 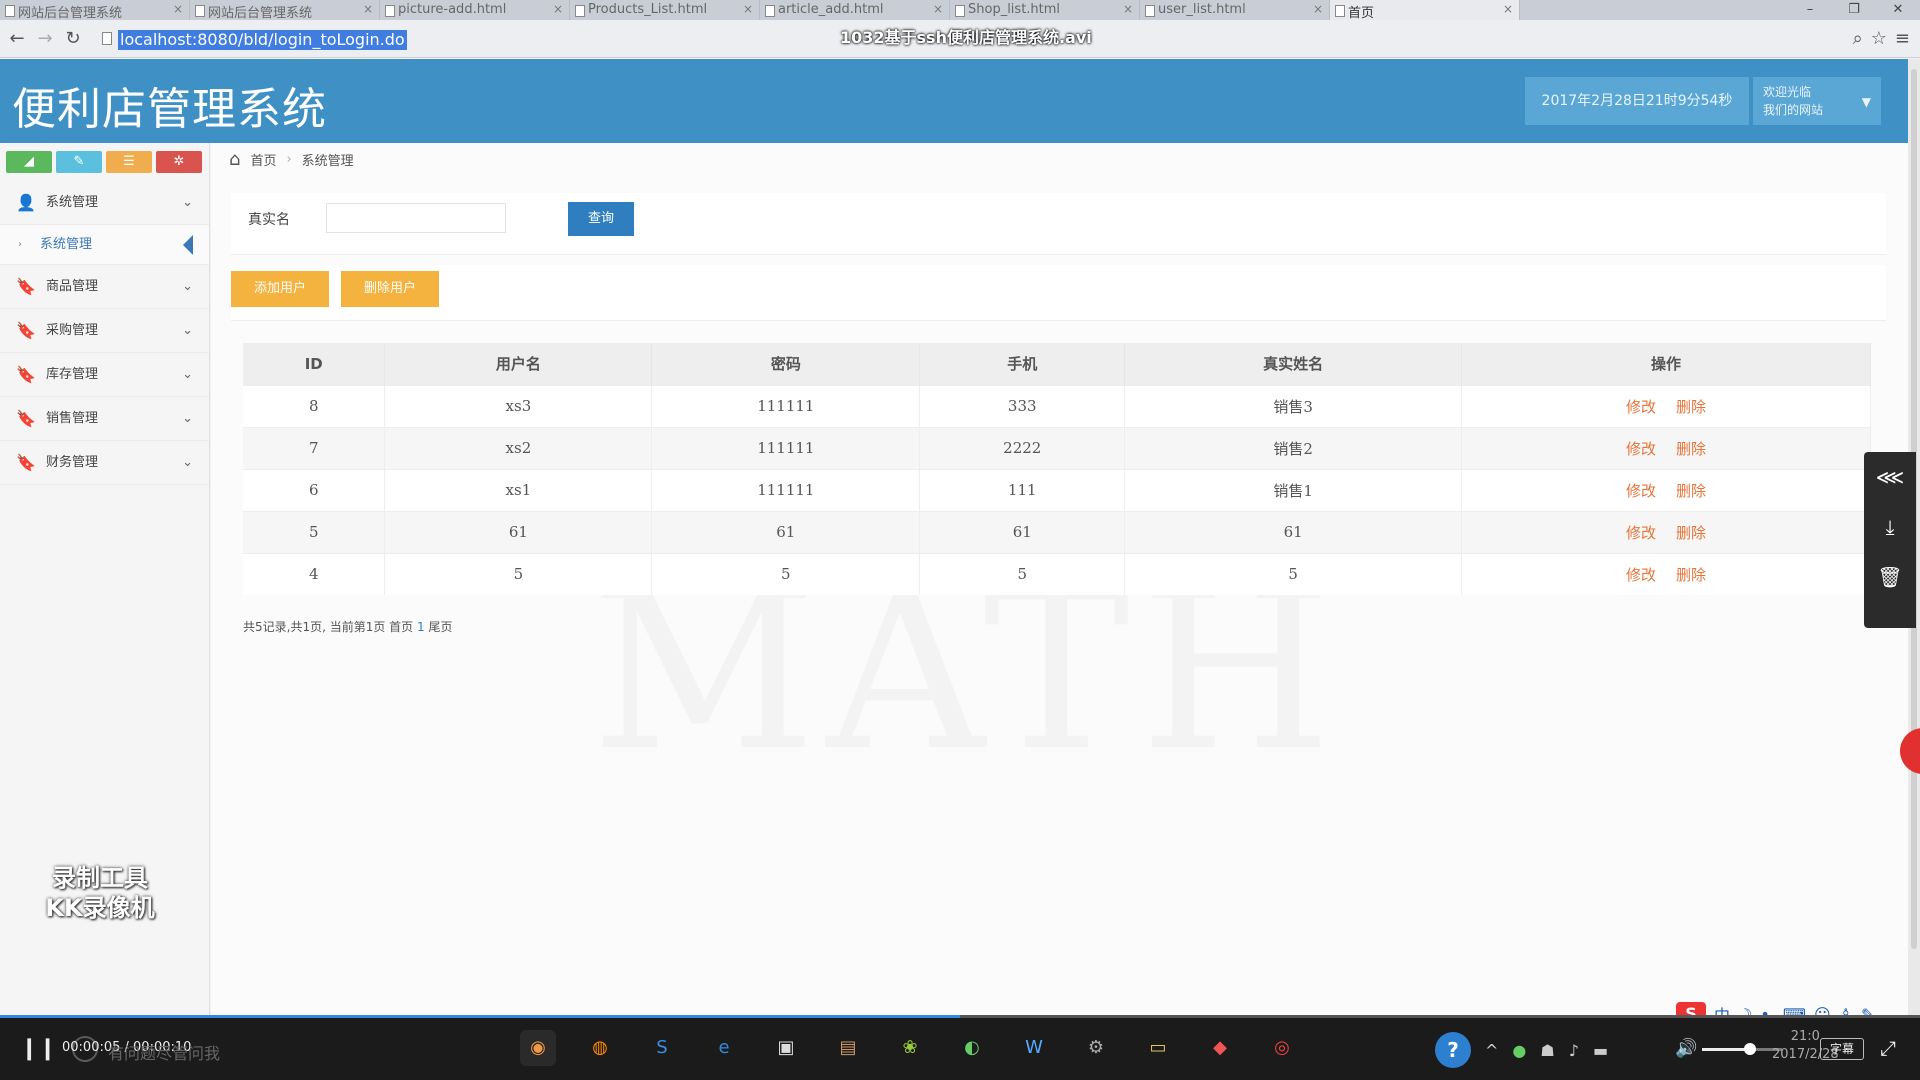 What do you see at coordinates (786, 1048) in the screenshot?
I see `store-icon: ▣` at bounding box center [786, 1048].